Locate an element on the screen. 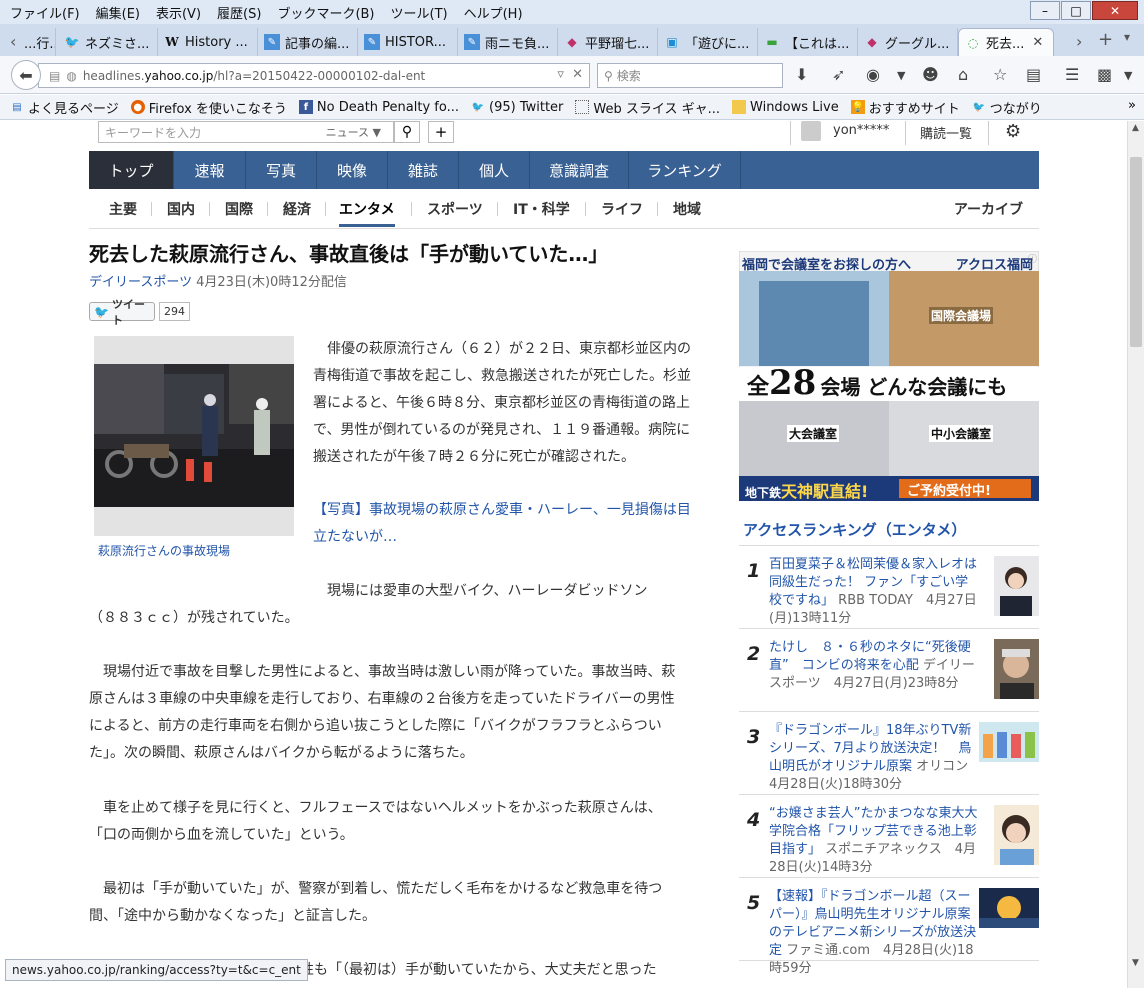  category-entertainment: エンタメ is located at coordinates (367, 213).